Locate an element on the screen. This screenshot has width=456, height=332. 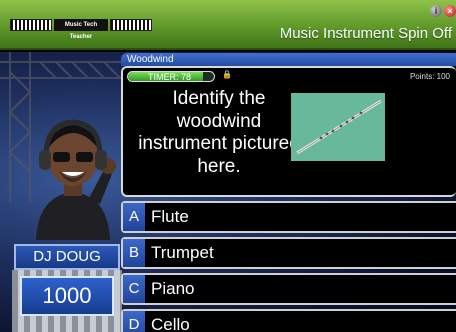
info-button: i is located at coordinates (436, 11).